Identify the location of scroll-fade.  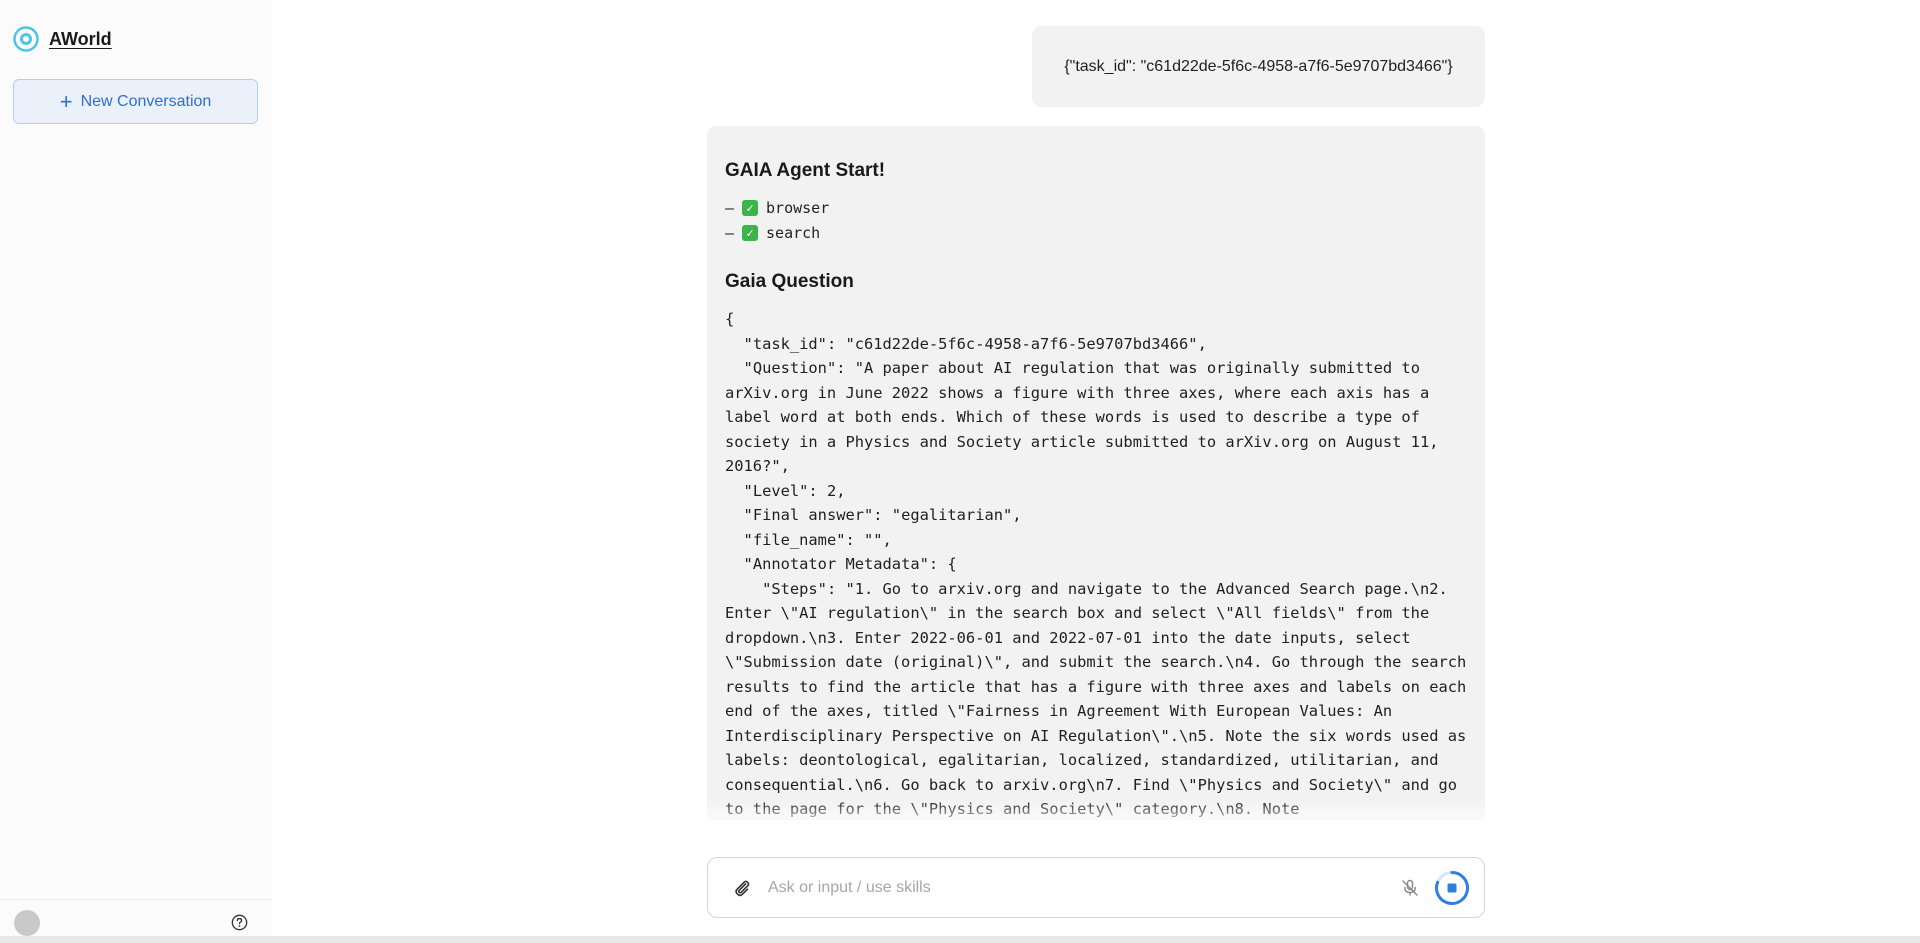
(1096, 815).